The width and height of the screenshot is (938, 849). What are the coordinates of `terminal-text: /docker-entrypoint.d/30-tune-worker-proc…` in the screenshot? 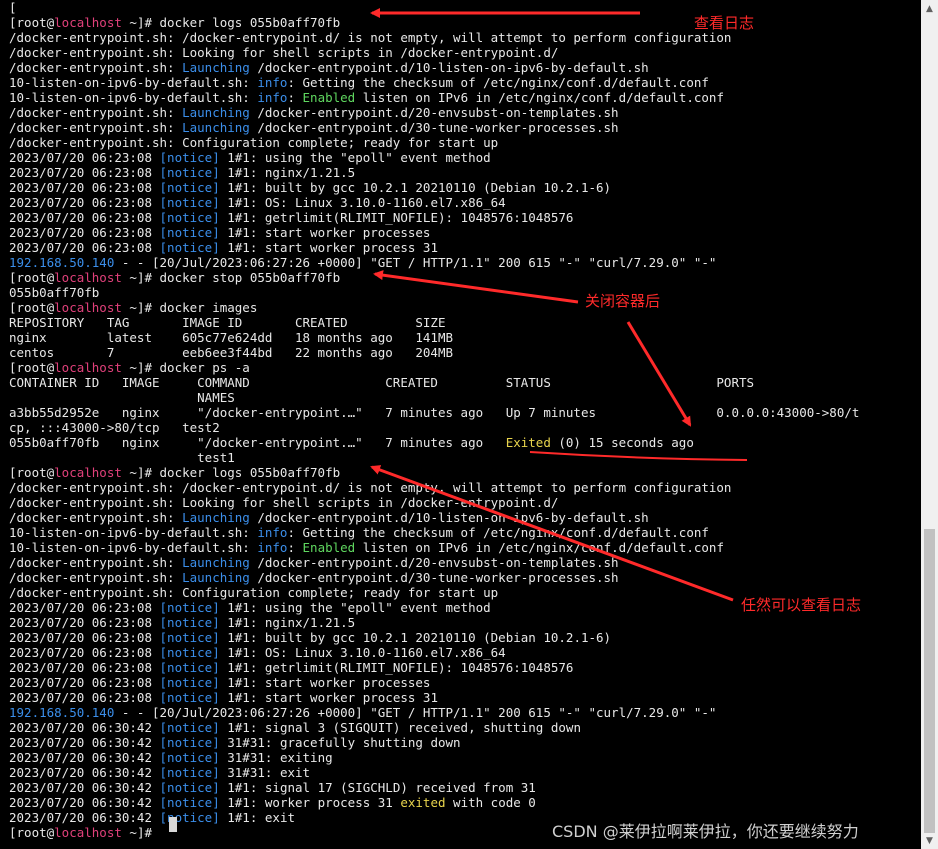 It's located at (434, 577).